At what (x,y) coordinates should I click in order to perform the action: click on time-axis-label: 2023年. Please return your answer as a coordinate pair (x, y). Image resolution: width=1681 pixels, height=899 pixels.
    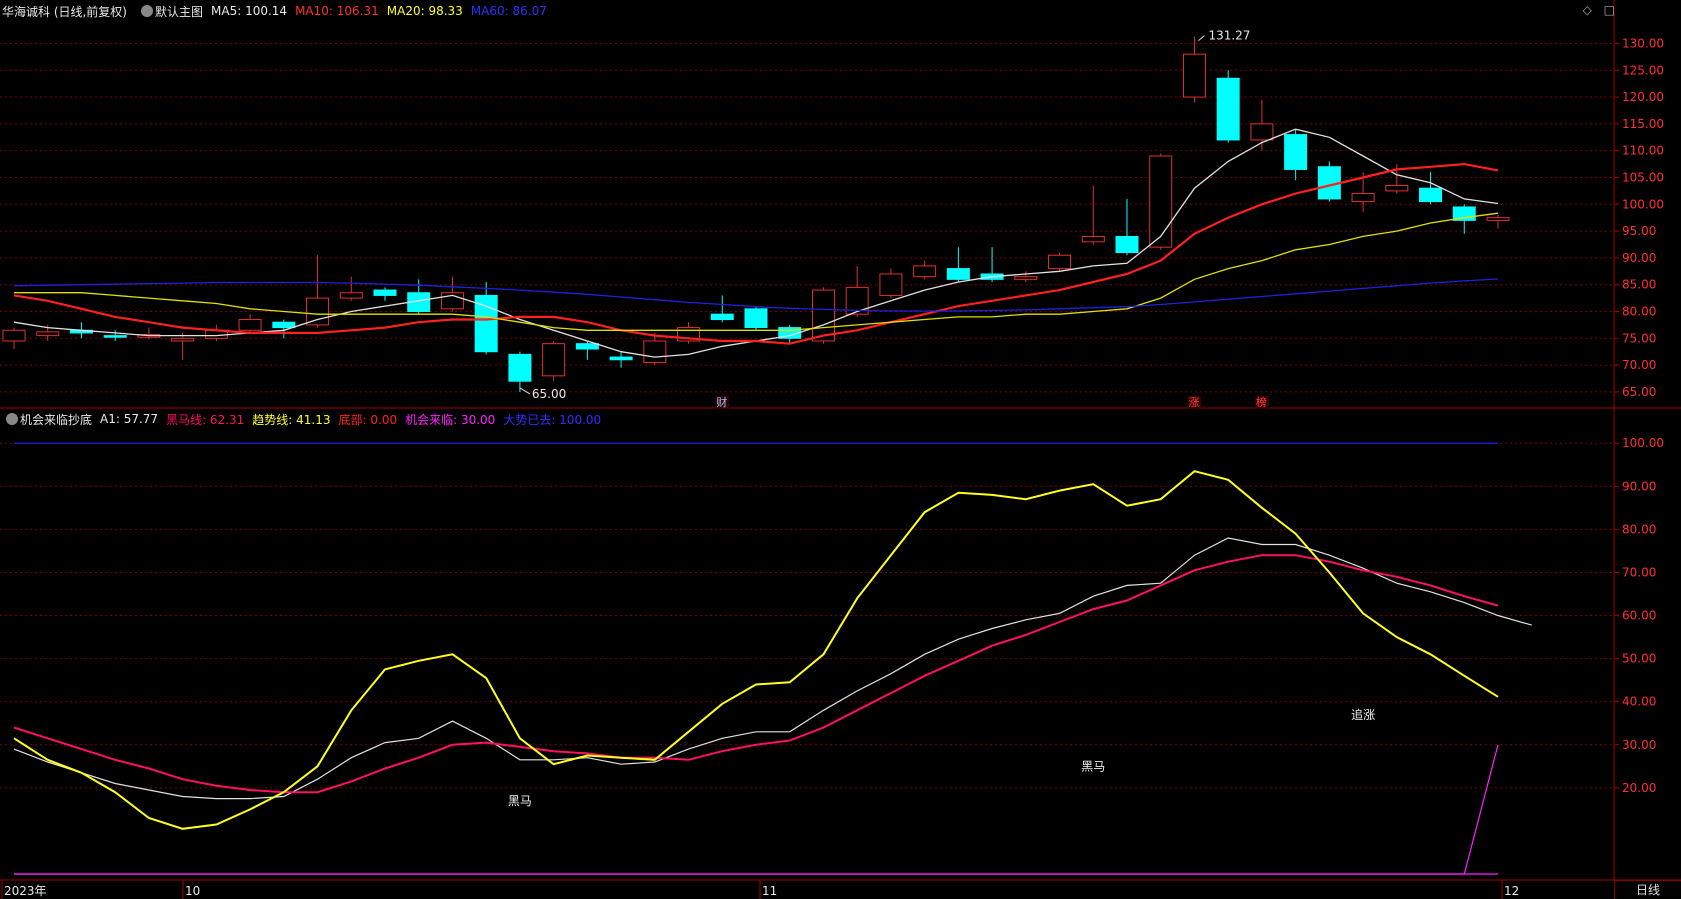
    Looking at the image, I should click on (25, 891).